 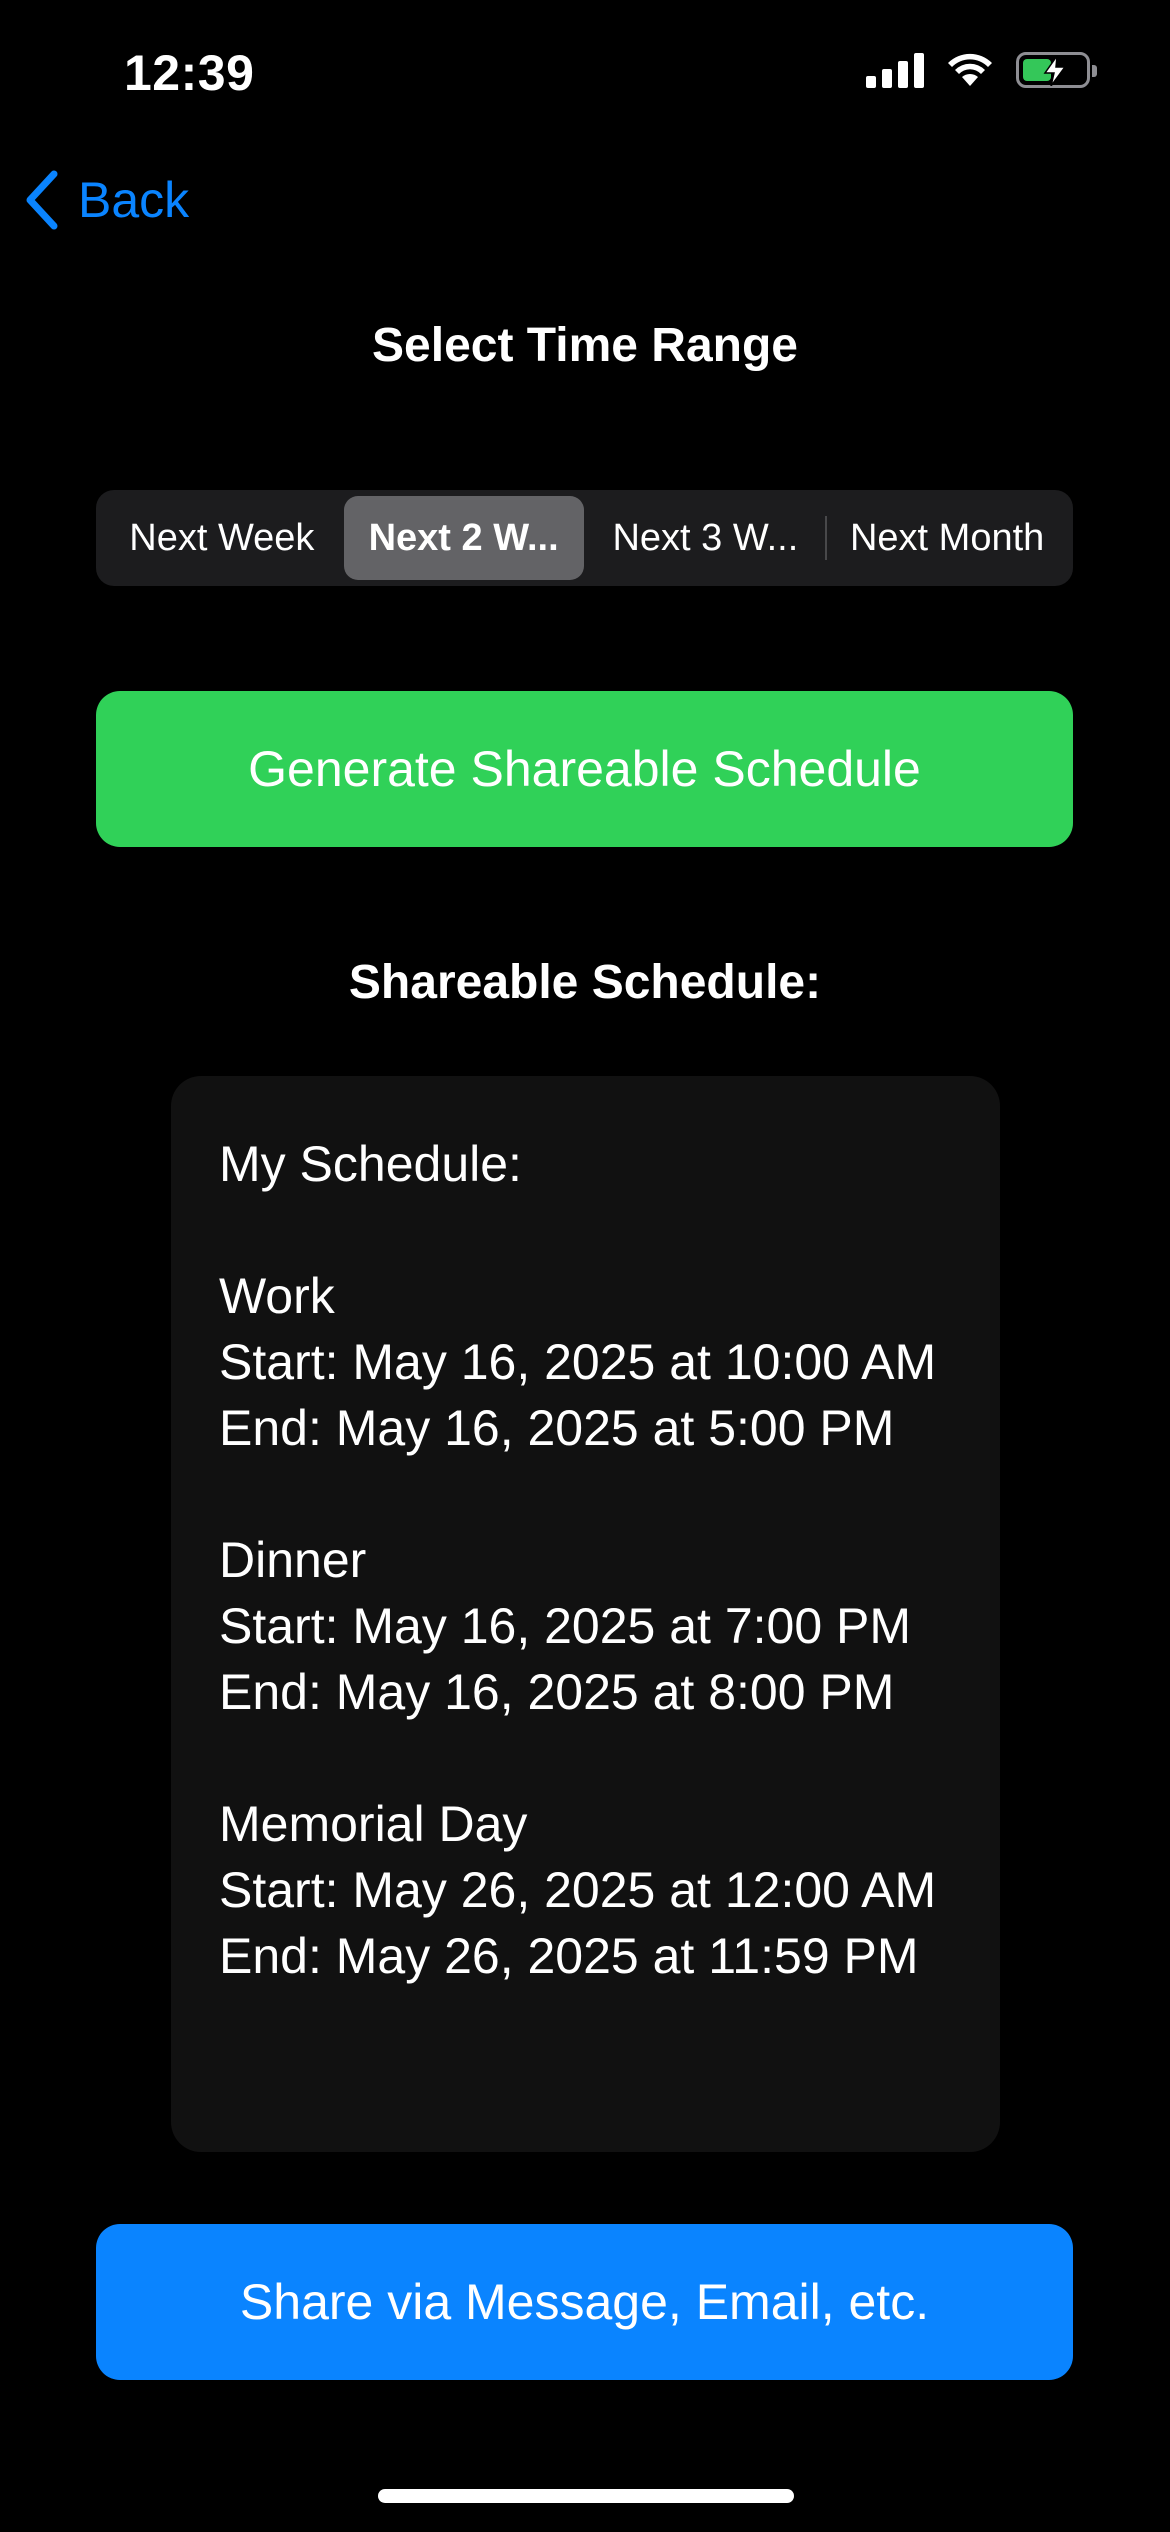 What do you see at coordinates (578, 1362) in the screenshot?
I see `event-start: Start: May 16, 2025 at 10:00 AM` at bounding box center [578, 1362].